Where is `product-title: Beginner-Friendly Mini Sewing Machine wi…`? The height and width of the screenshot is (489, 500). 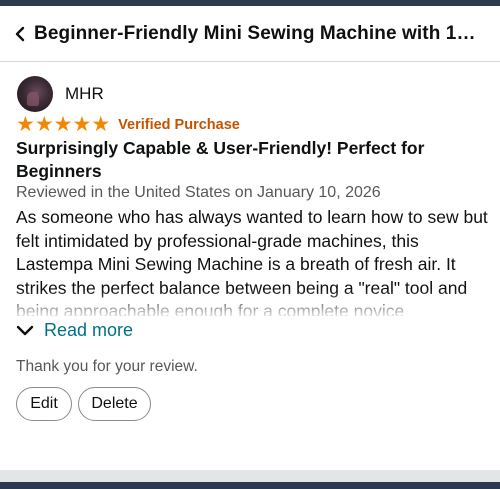
product-title: Beginner-Friendly Mini Sewing Machine wi… is located at coordinates (259, 34).